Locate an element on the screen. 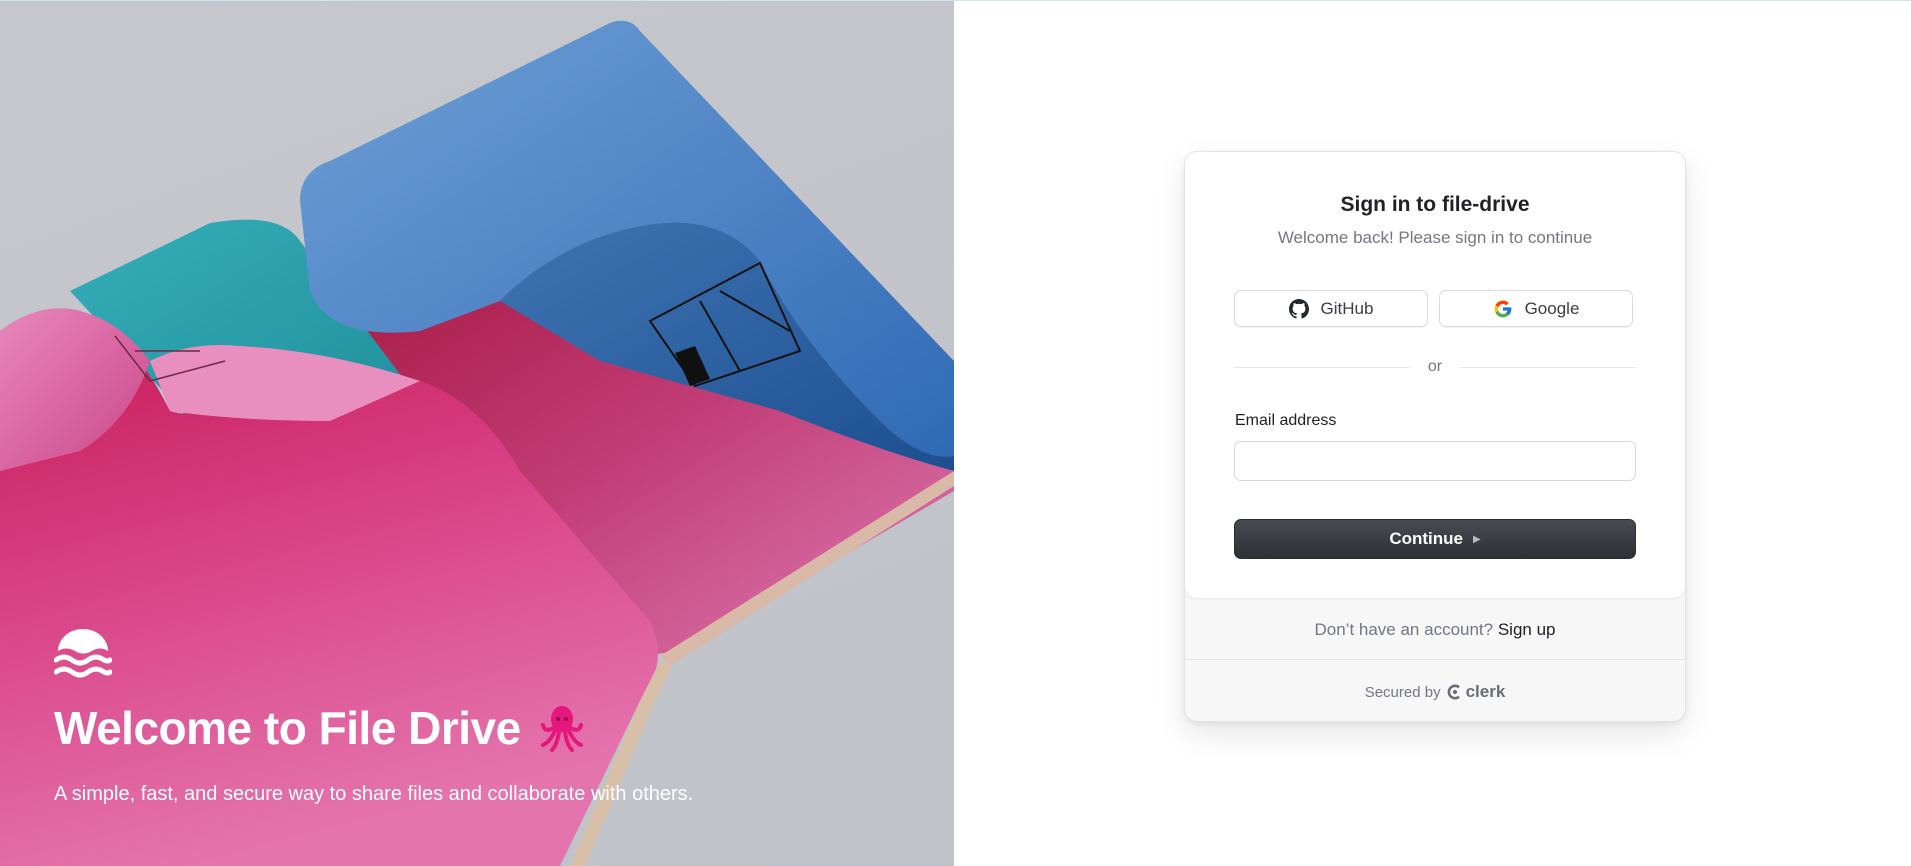 The image size is (1911, 866). secured-by: Secured by clerk is located at coordinates (1435, 692).